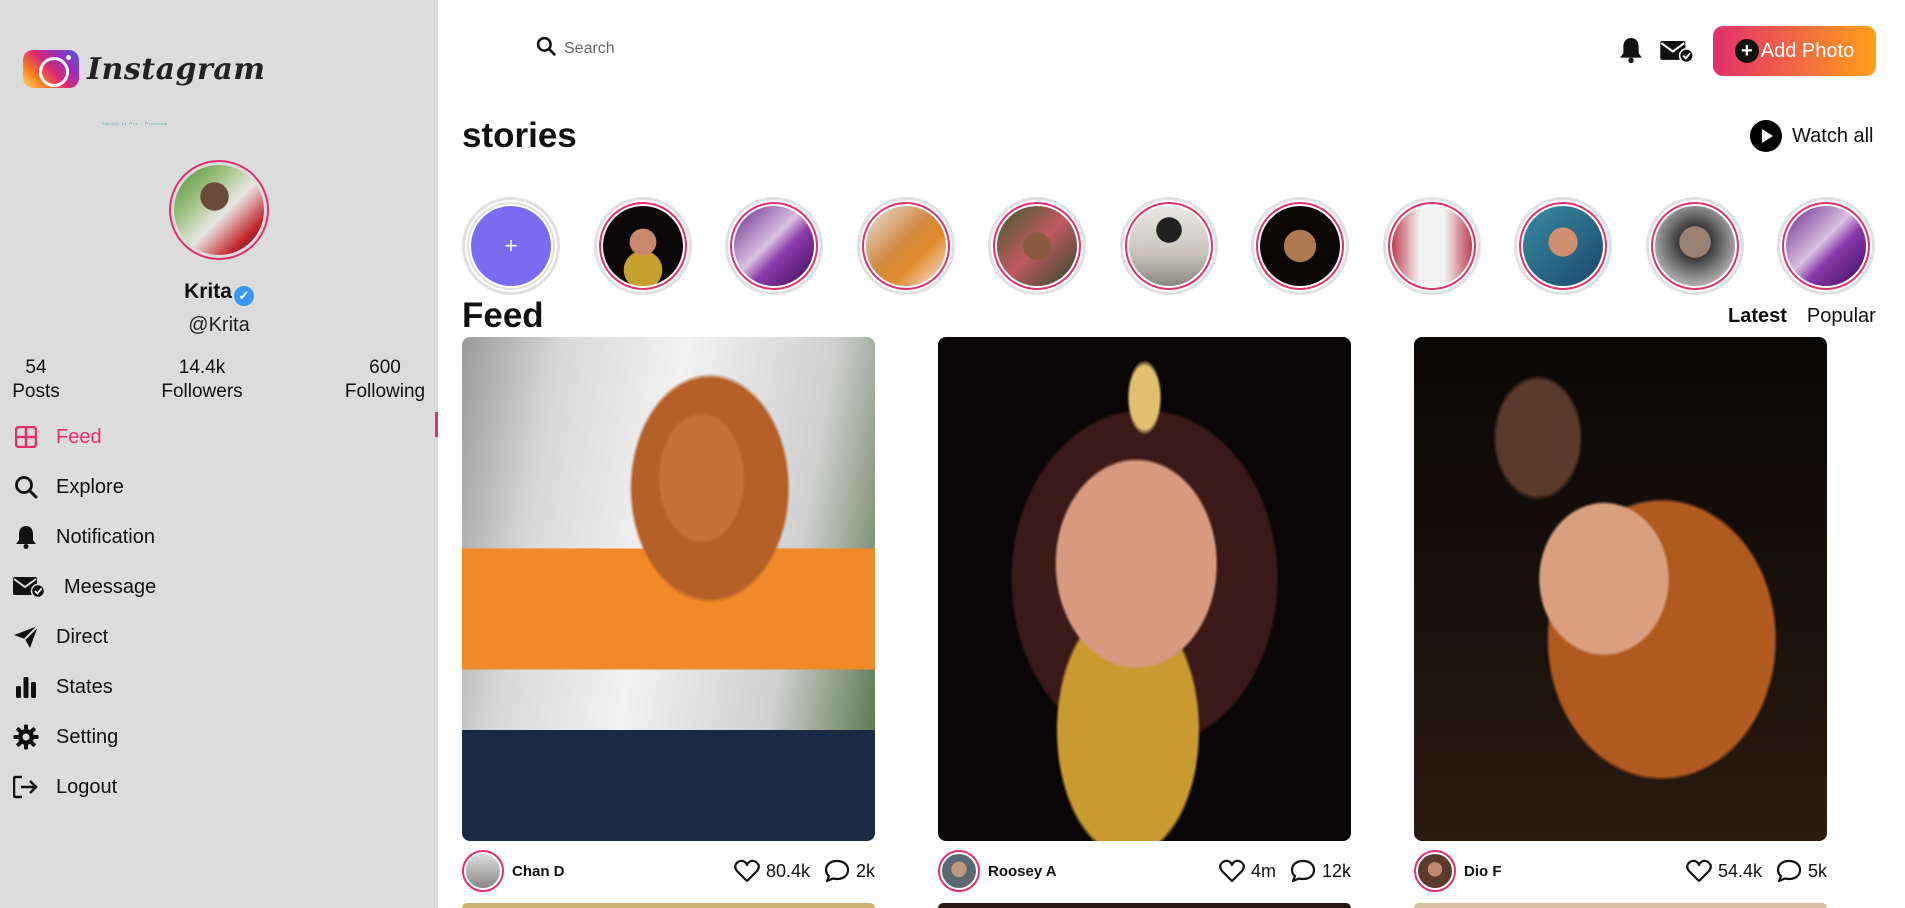  I want to click on bell-icon, so click(1631, 52).